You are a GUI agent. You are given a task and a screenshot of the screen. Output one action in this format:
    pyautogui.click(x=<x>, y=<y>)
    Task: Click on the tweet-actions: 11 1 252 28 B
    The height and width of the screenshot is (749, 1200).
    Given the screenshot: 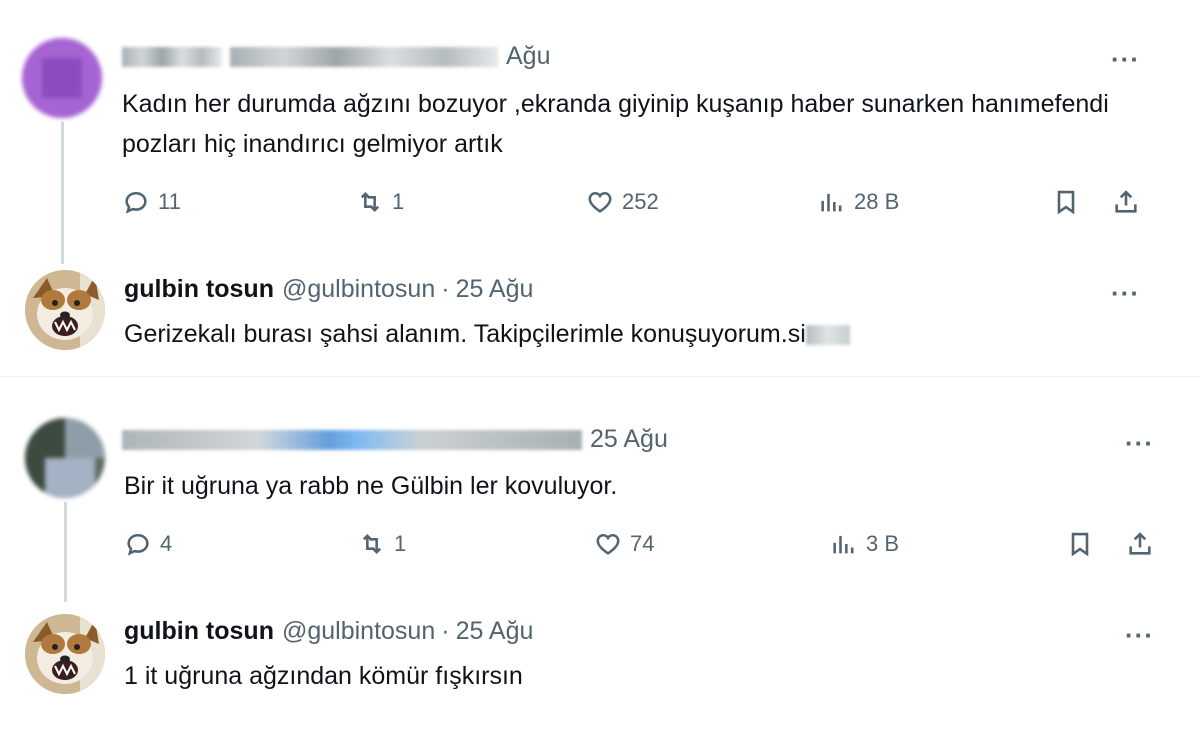 What is the action you would take?
    pyautogui.click(x=600, y=208)
    